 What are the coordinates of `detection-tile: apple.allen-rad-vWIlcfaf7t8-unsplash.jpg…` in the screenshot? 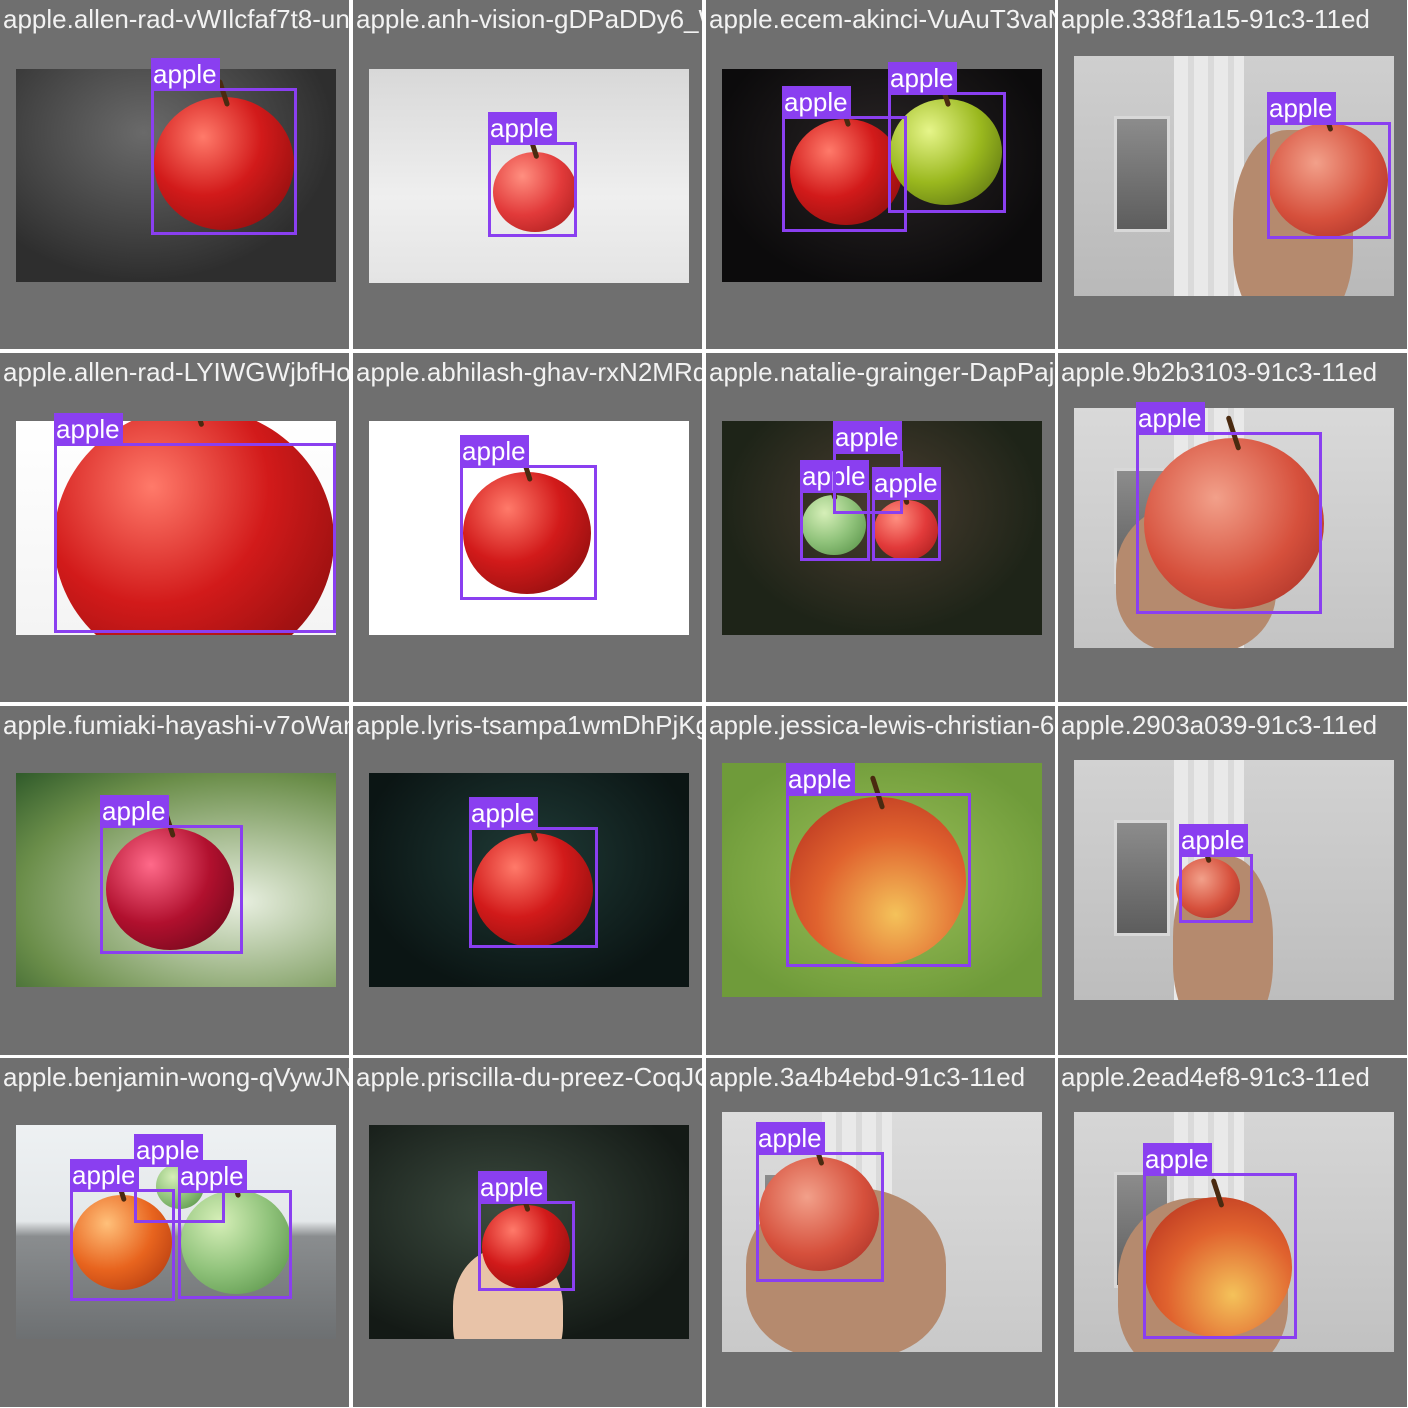 It's located at (174, 174).